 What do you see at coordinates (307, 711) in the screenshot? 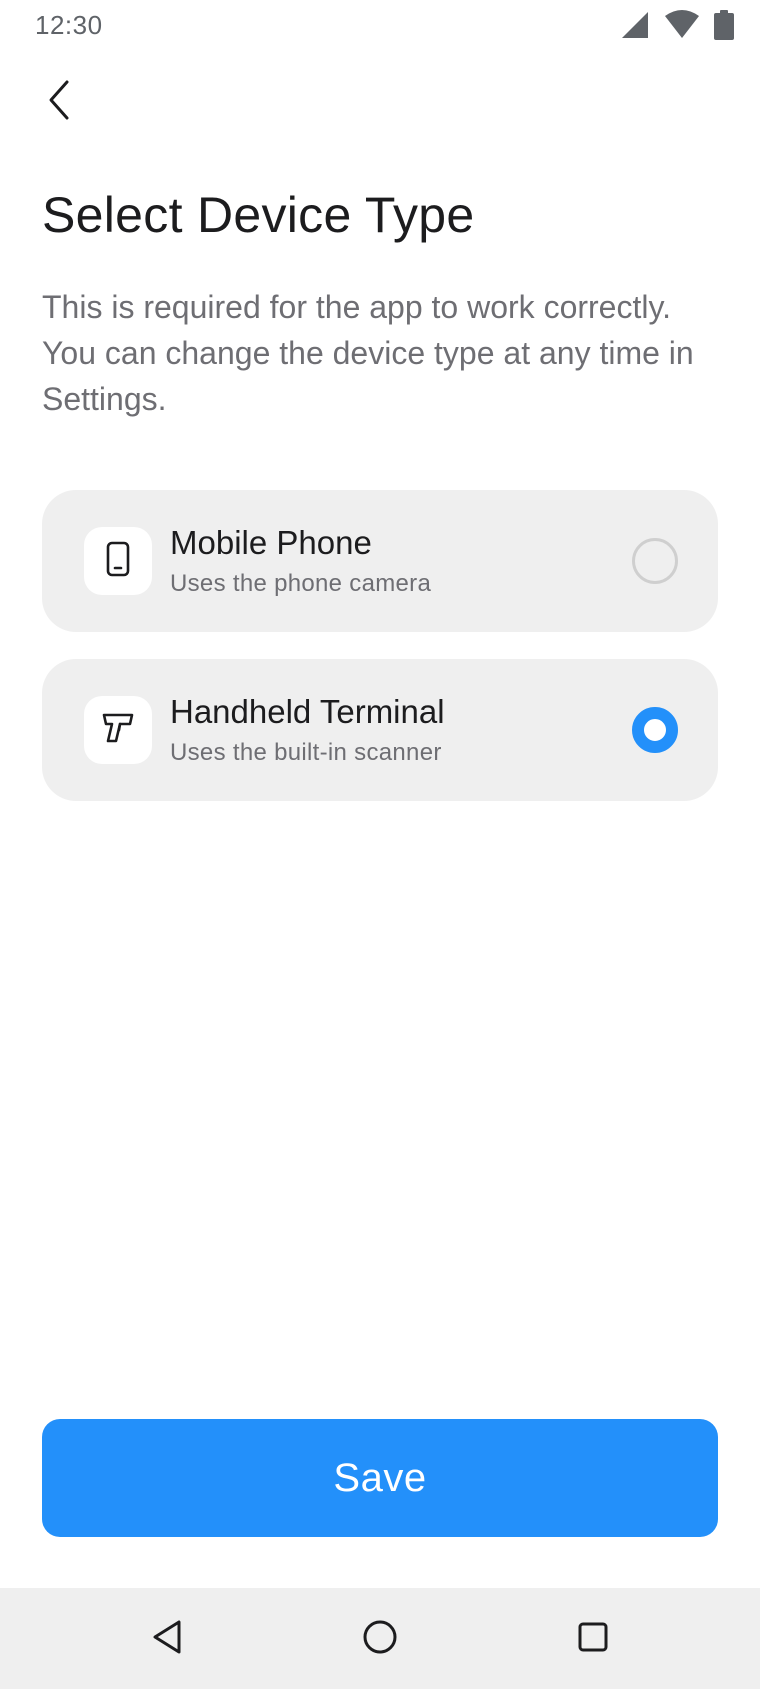
I see `option-title: Handheld Terminal` at bounding box center [307, 711].